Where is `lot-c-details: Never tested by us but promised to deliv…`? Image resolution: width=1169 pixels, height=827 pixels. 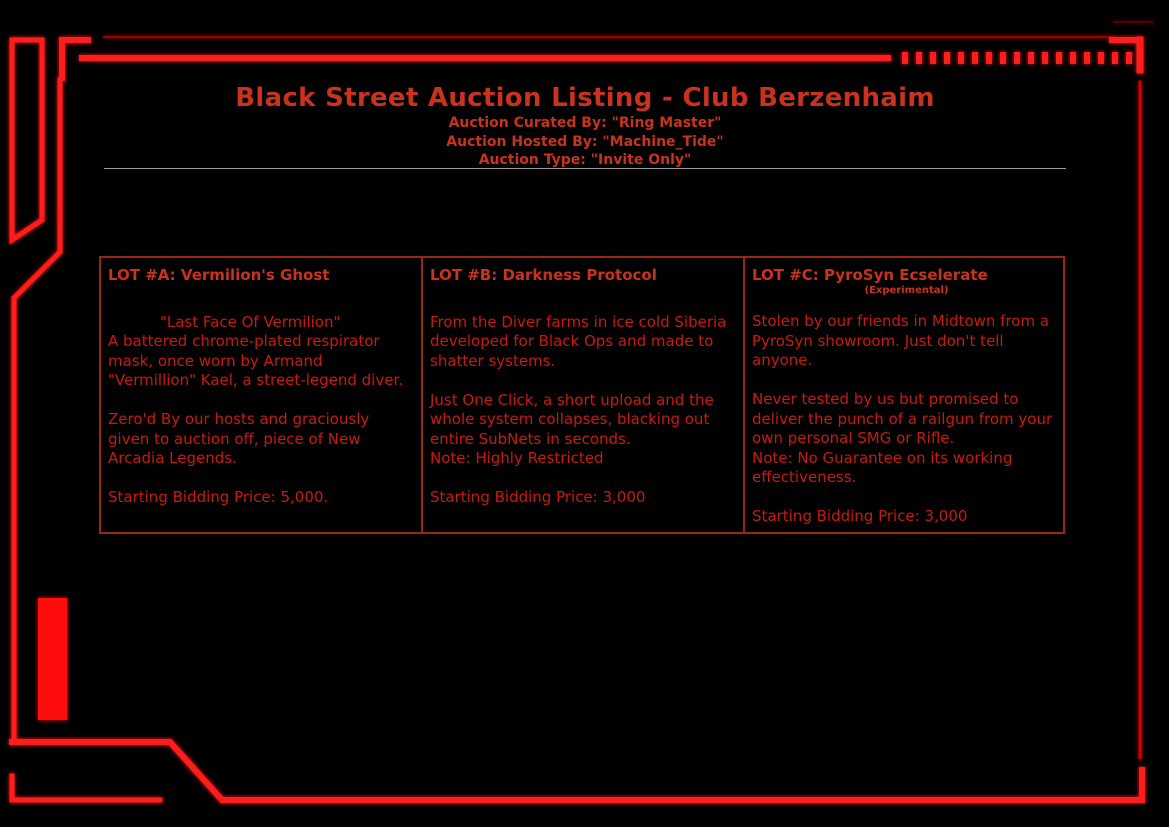
lot-c-details: Never tested by us but promised to deliv… is located at coordinates (902, 418).